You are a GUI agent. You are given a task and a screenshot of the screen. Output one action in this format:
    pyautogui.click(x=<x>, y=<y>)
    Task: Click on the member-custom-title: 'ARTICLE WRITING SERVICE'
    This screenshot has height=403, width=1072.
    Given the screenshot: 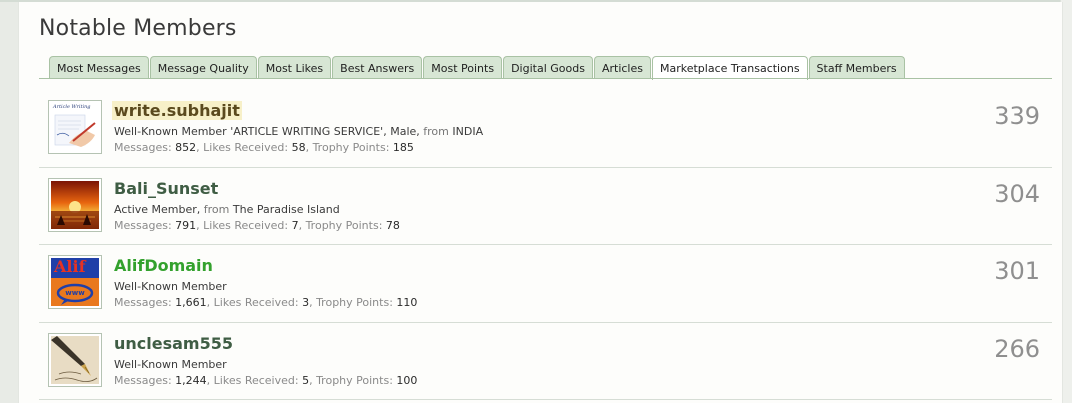 What is the action you would take?
    pyautogui.click(x=307, y=131)
    